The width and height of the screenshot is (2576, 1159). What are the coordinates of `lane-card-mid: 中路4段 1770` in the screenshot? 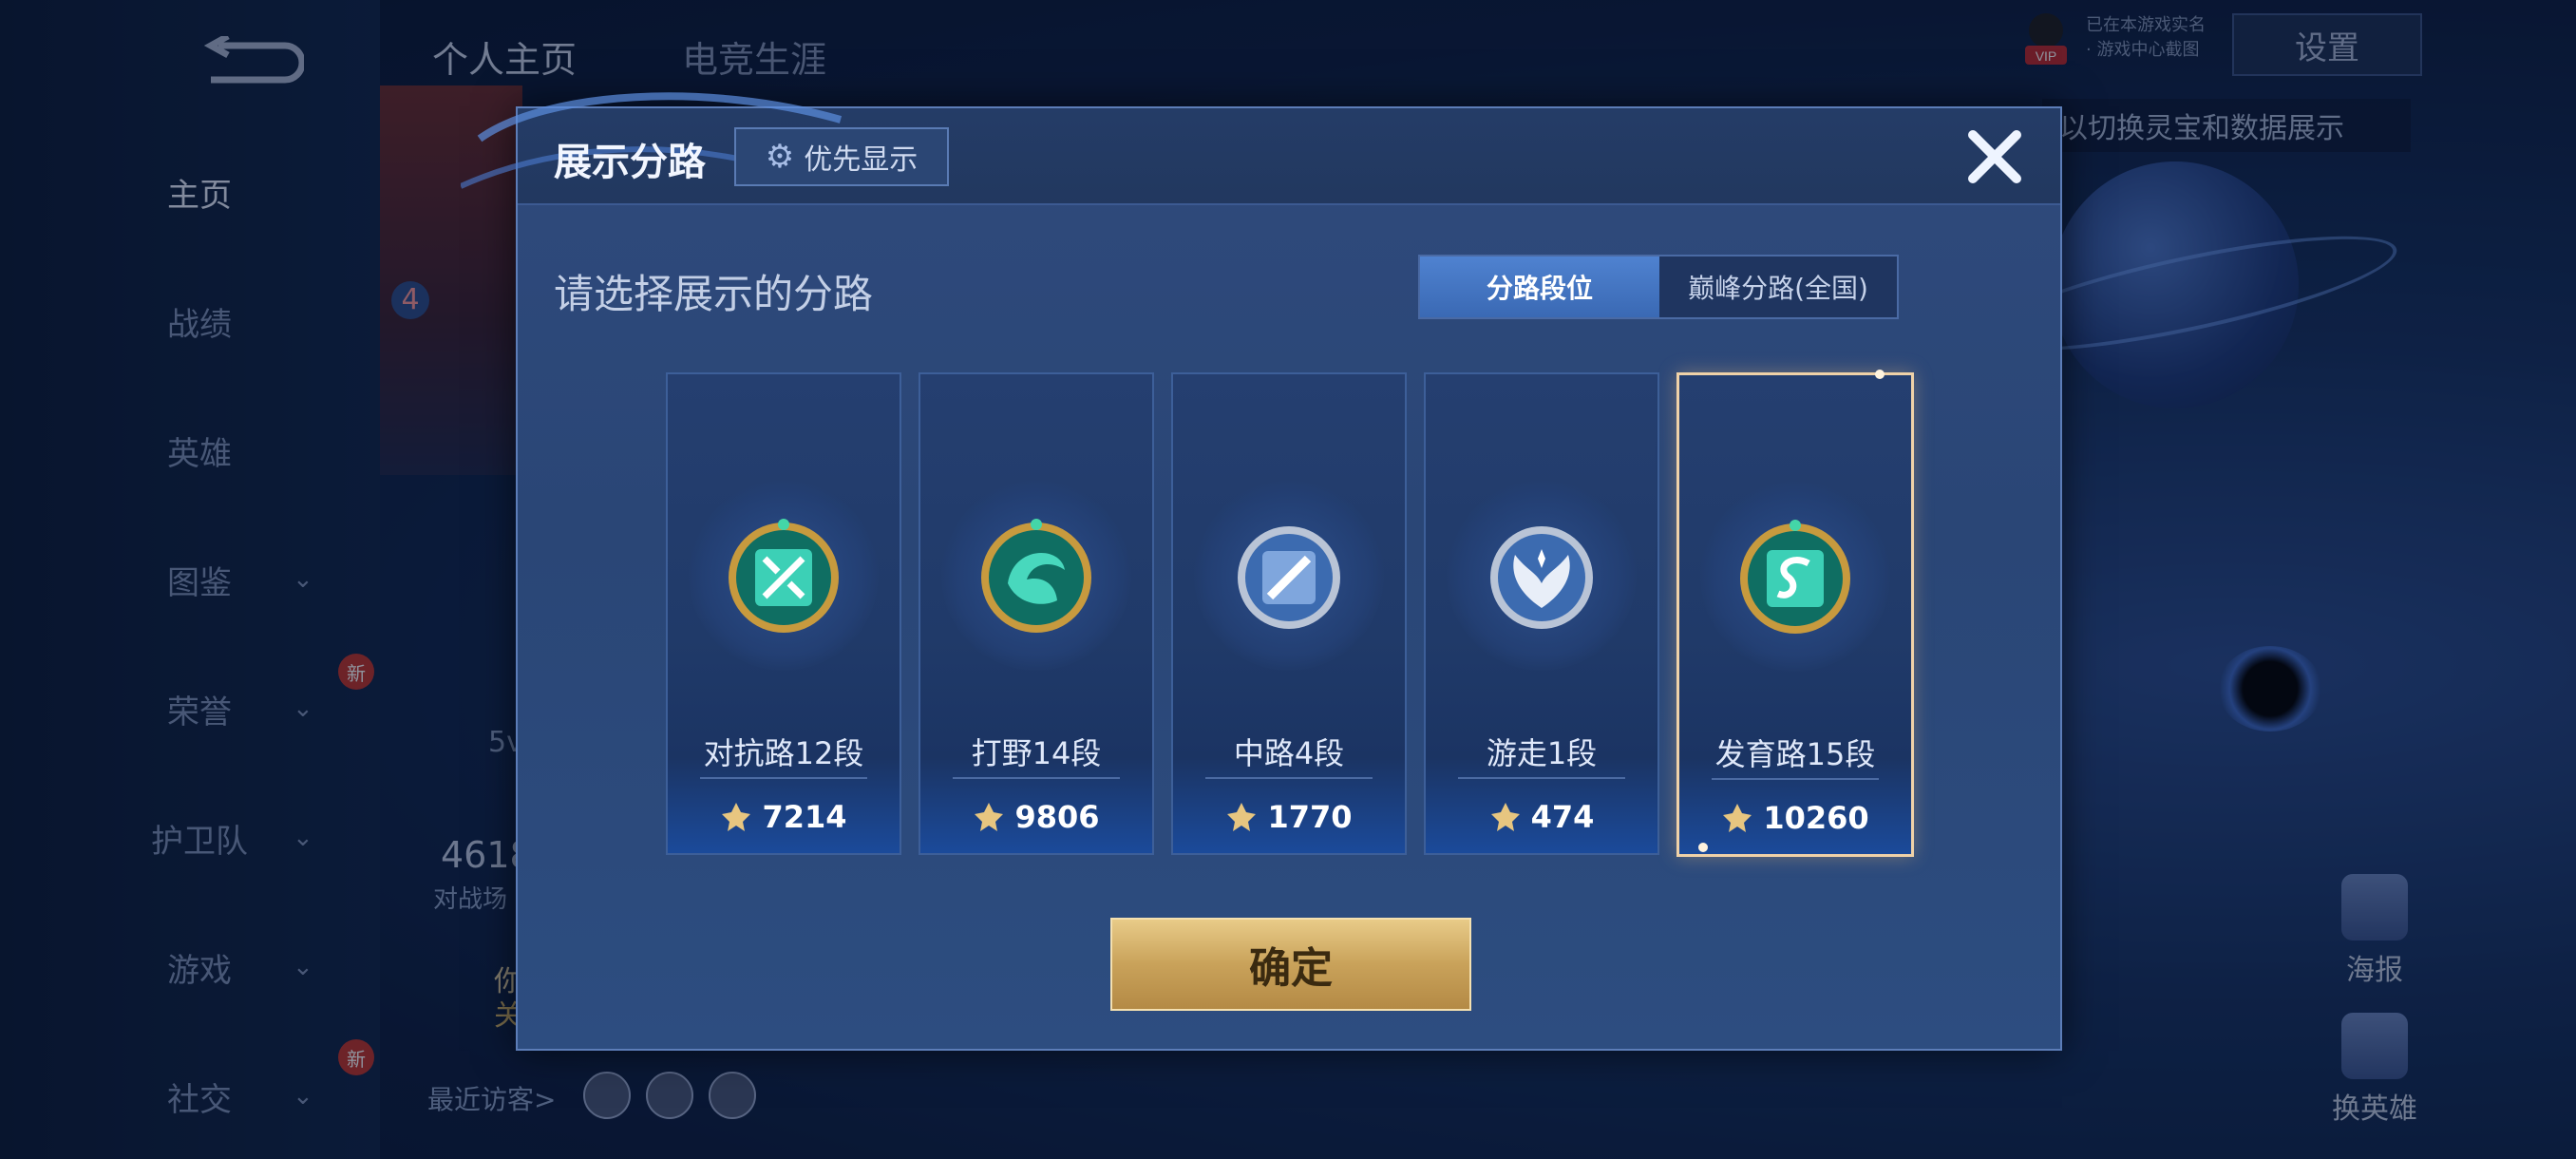 It's located at (1289, 613).